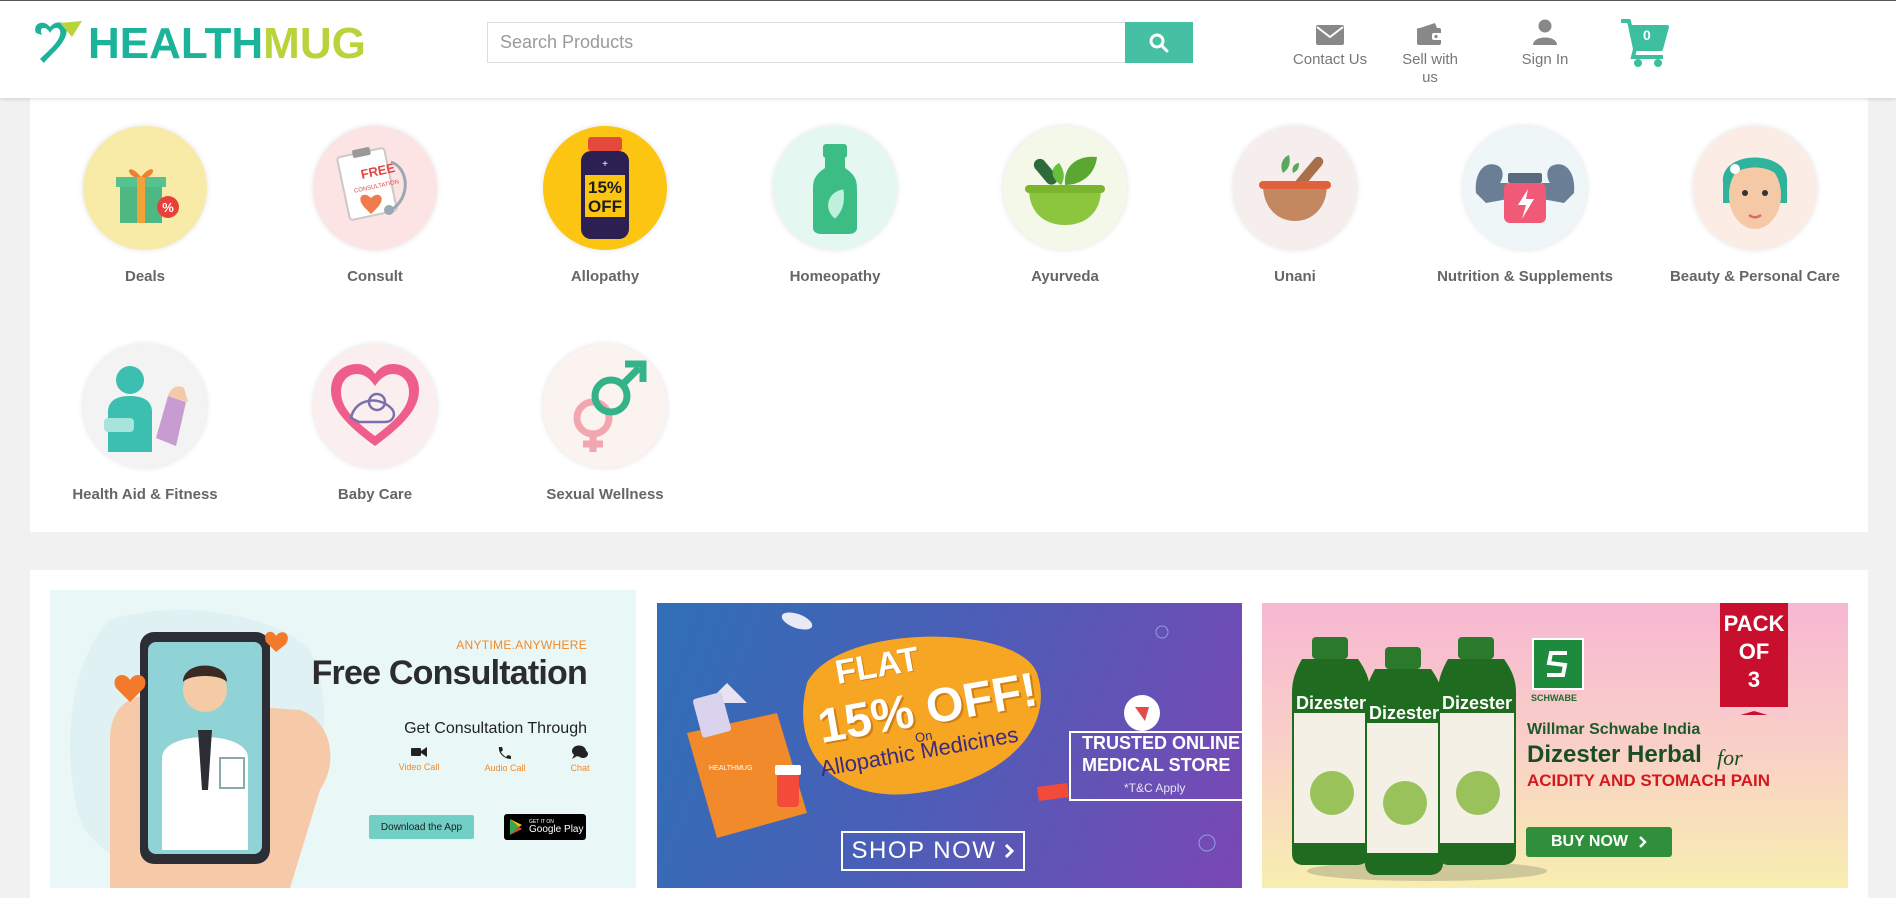  Describe the element at coordinates (835, 276) in the screenshot. I see `category-label: Homeopathy` at that location.